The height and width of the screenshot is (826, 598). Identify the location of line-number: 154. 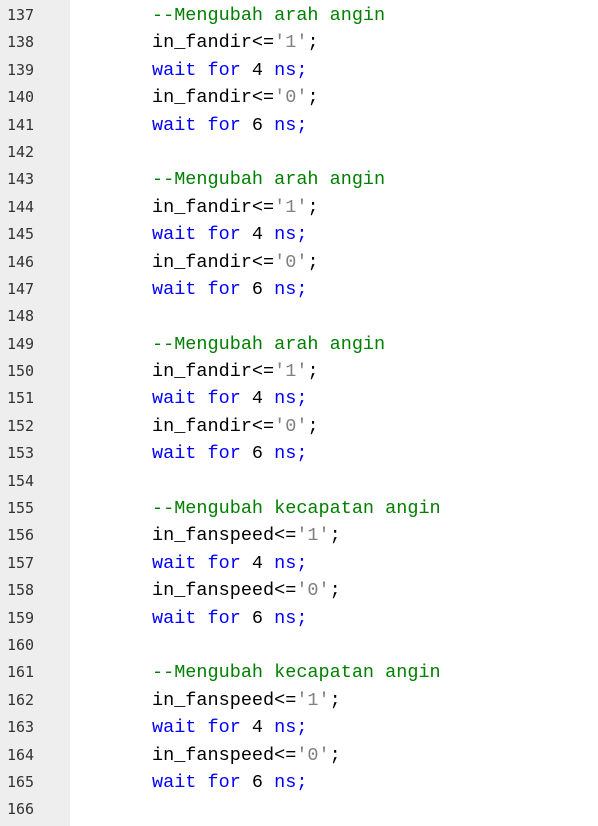
(21, 480).